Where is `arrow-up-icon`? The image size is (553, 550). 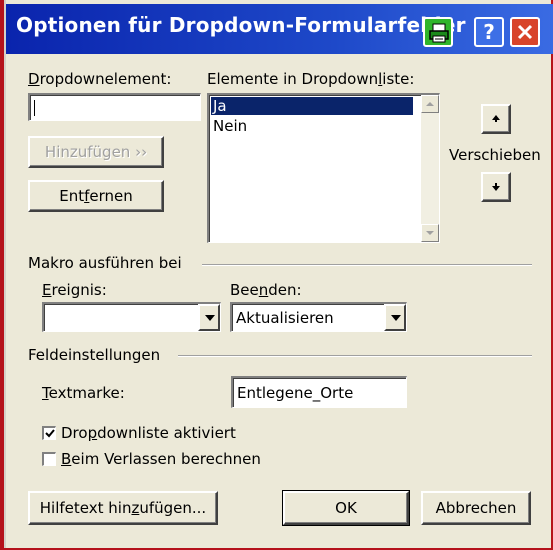
arrow-up-icon is located at coordinates (496, 118).